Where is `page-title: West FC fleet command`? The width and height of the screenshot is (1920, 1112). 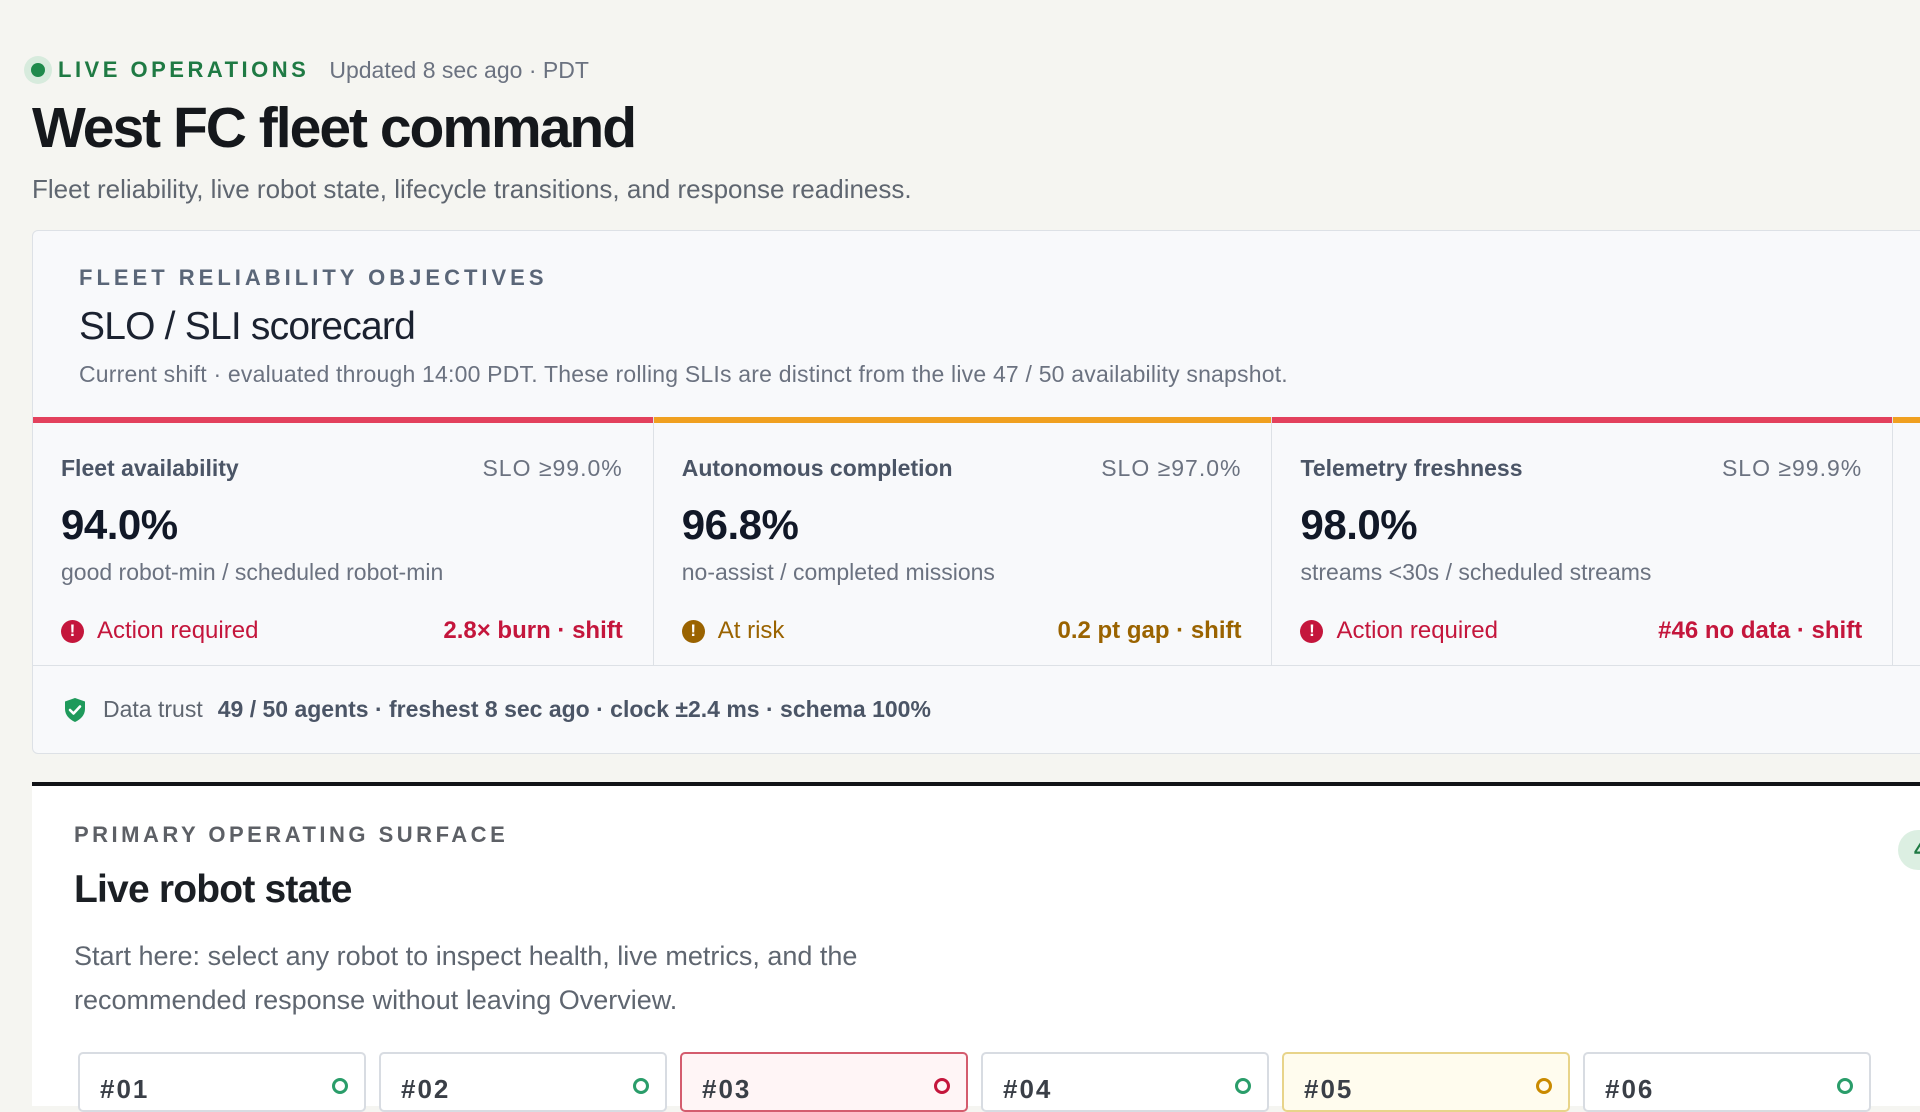 page-title: West FC fleet command is located at coordinates (334, 128).